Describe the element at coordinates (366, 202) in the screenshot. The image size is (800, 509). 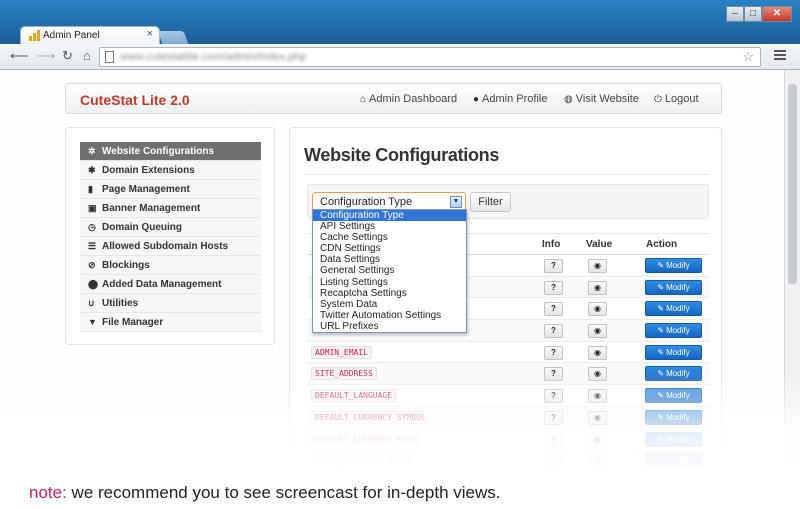
I see `select-value: Configuration Type` at that location.